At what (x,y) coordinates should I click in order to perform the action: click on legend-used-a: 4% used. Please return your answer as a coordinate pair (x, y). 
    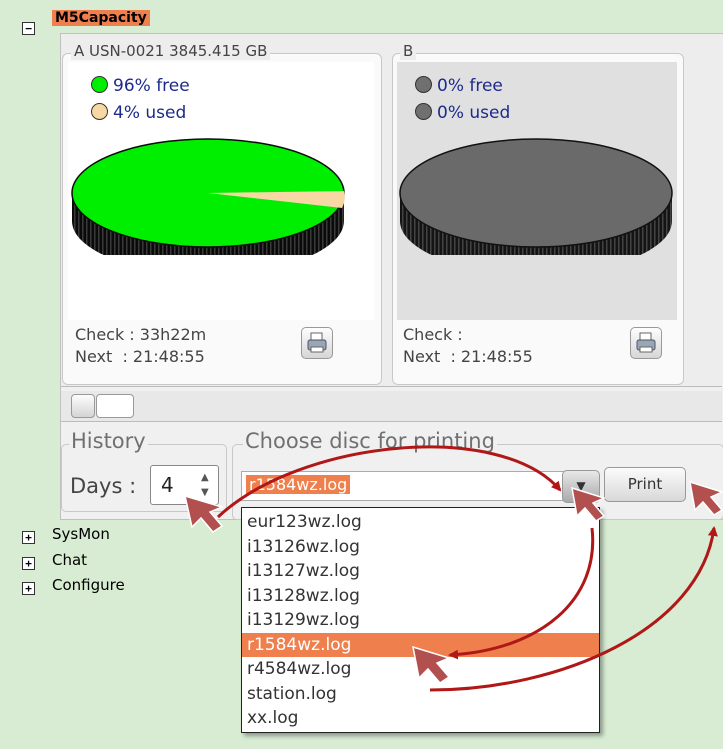
    Looking at the image, I should click on (138, 113).